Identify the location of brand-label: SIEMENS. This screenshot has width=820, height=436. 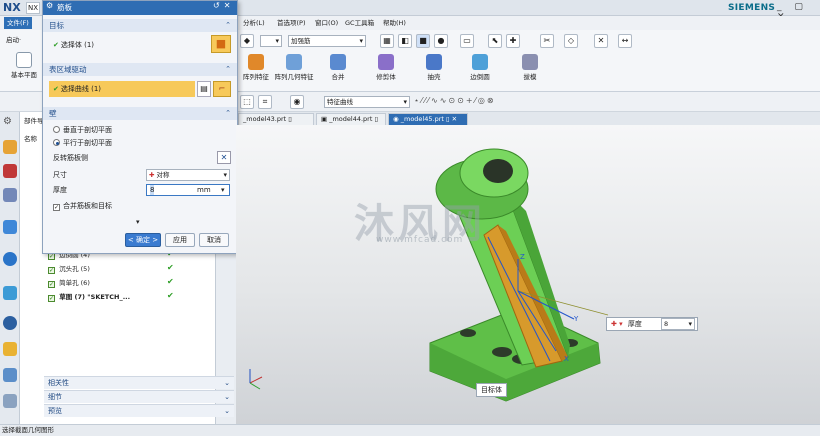
(752, 8).